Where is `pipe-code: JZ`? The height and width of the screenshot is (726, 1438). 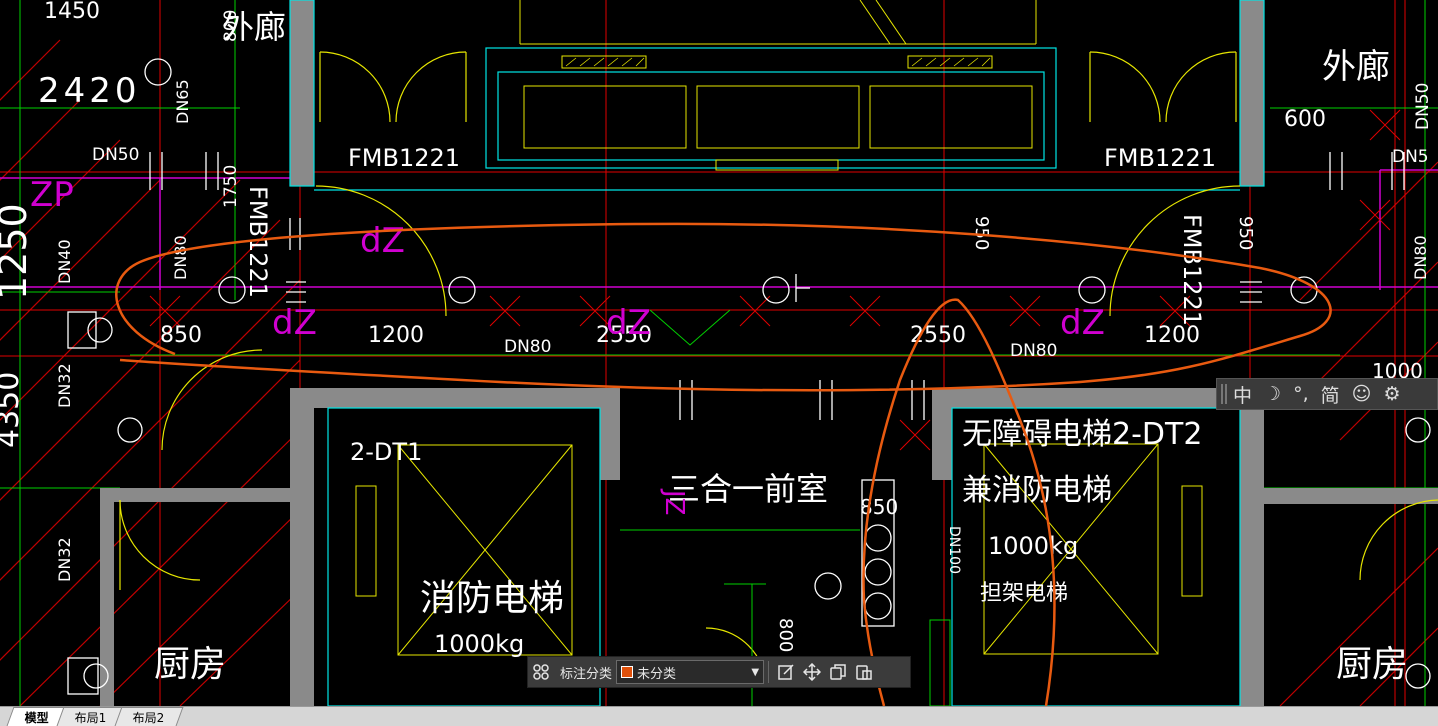
pipe-code: JZ is located at coordinates (674, 501).